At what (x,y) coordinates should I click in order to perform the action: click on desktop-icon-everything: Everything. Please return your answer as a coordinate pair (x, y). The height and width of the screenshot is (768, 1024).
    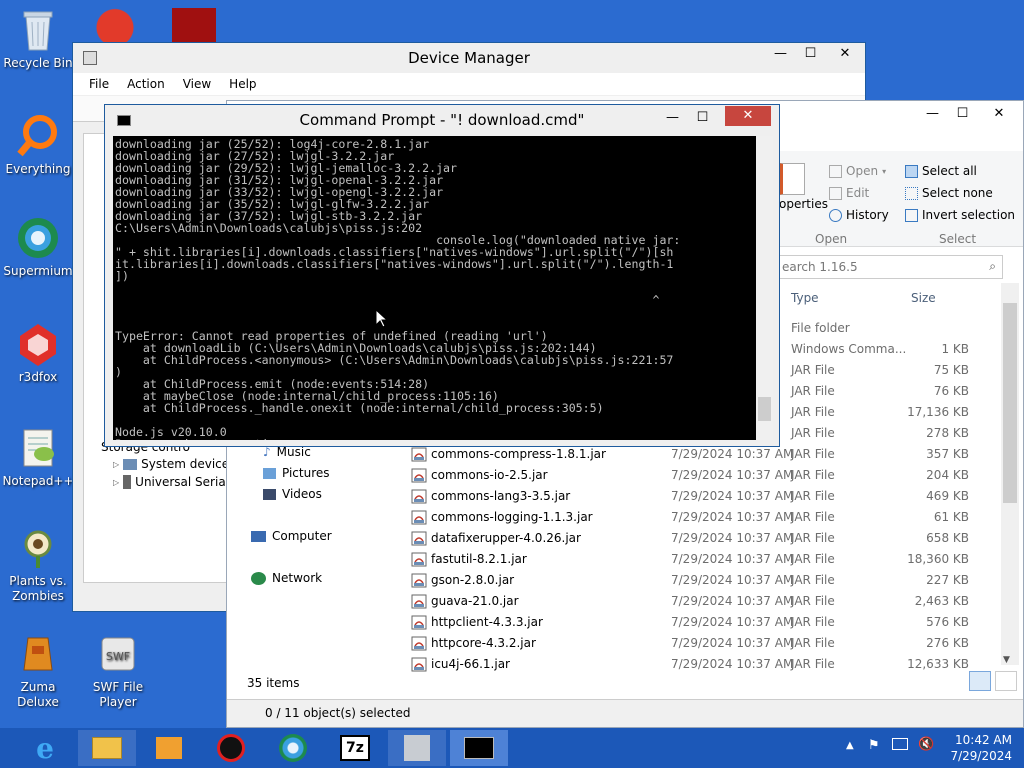
    Looking at the image, I should click on (38, 144).